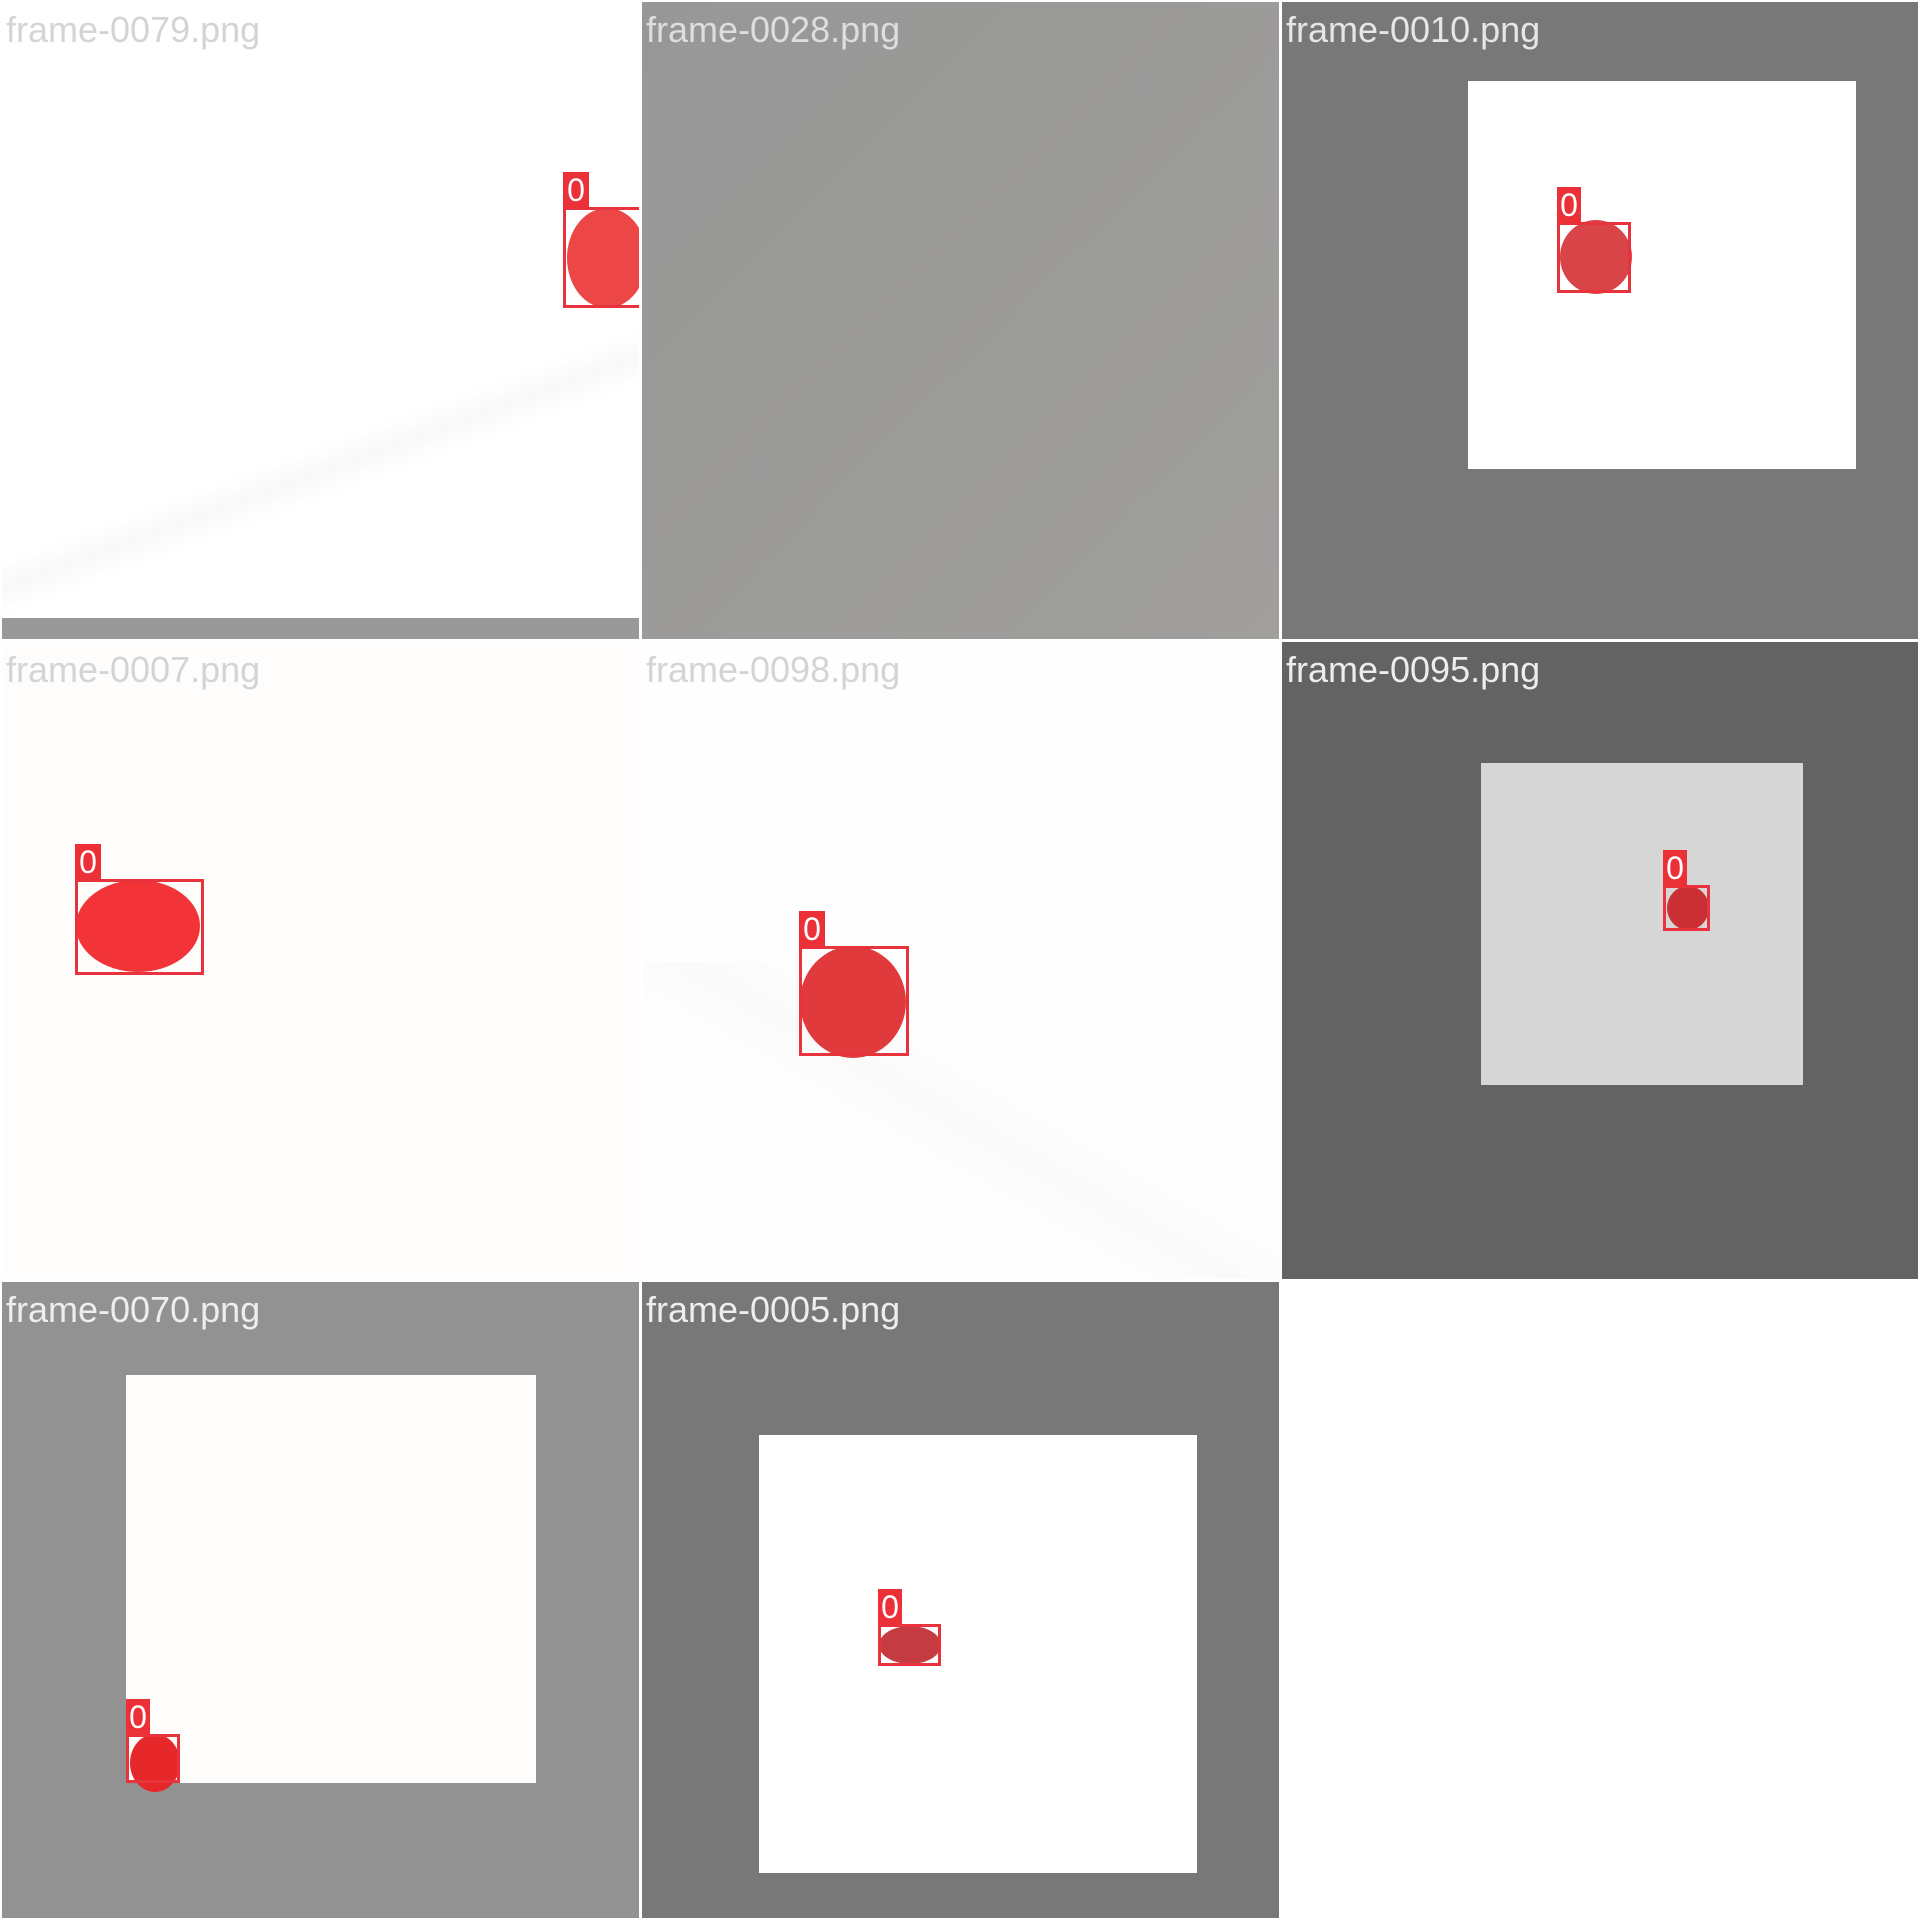 Image resolution: width=1920 pixels, height=1920 pixels. I want to click on frame-filename: frame-0010.png, so click(1413, 29).